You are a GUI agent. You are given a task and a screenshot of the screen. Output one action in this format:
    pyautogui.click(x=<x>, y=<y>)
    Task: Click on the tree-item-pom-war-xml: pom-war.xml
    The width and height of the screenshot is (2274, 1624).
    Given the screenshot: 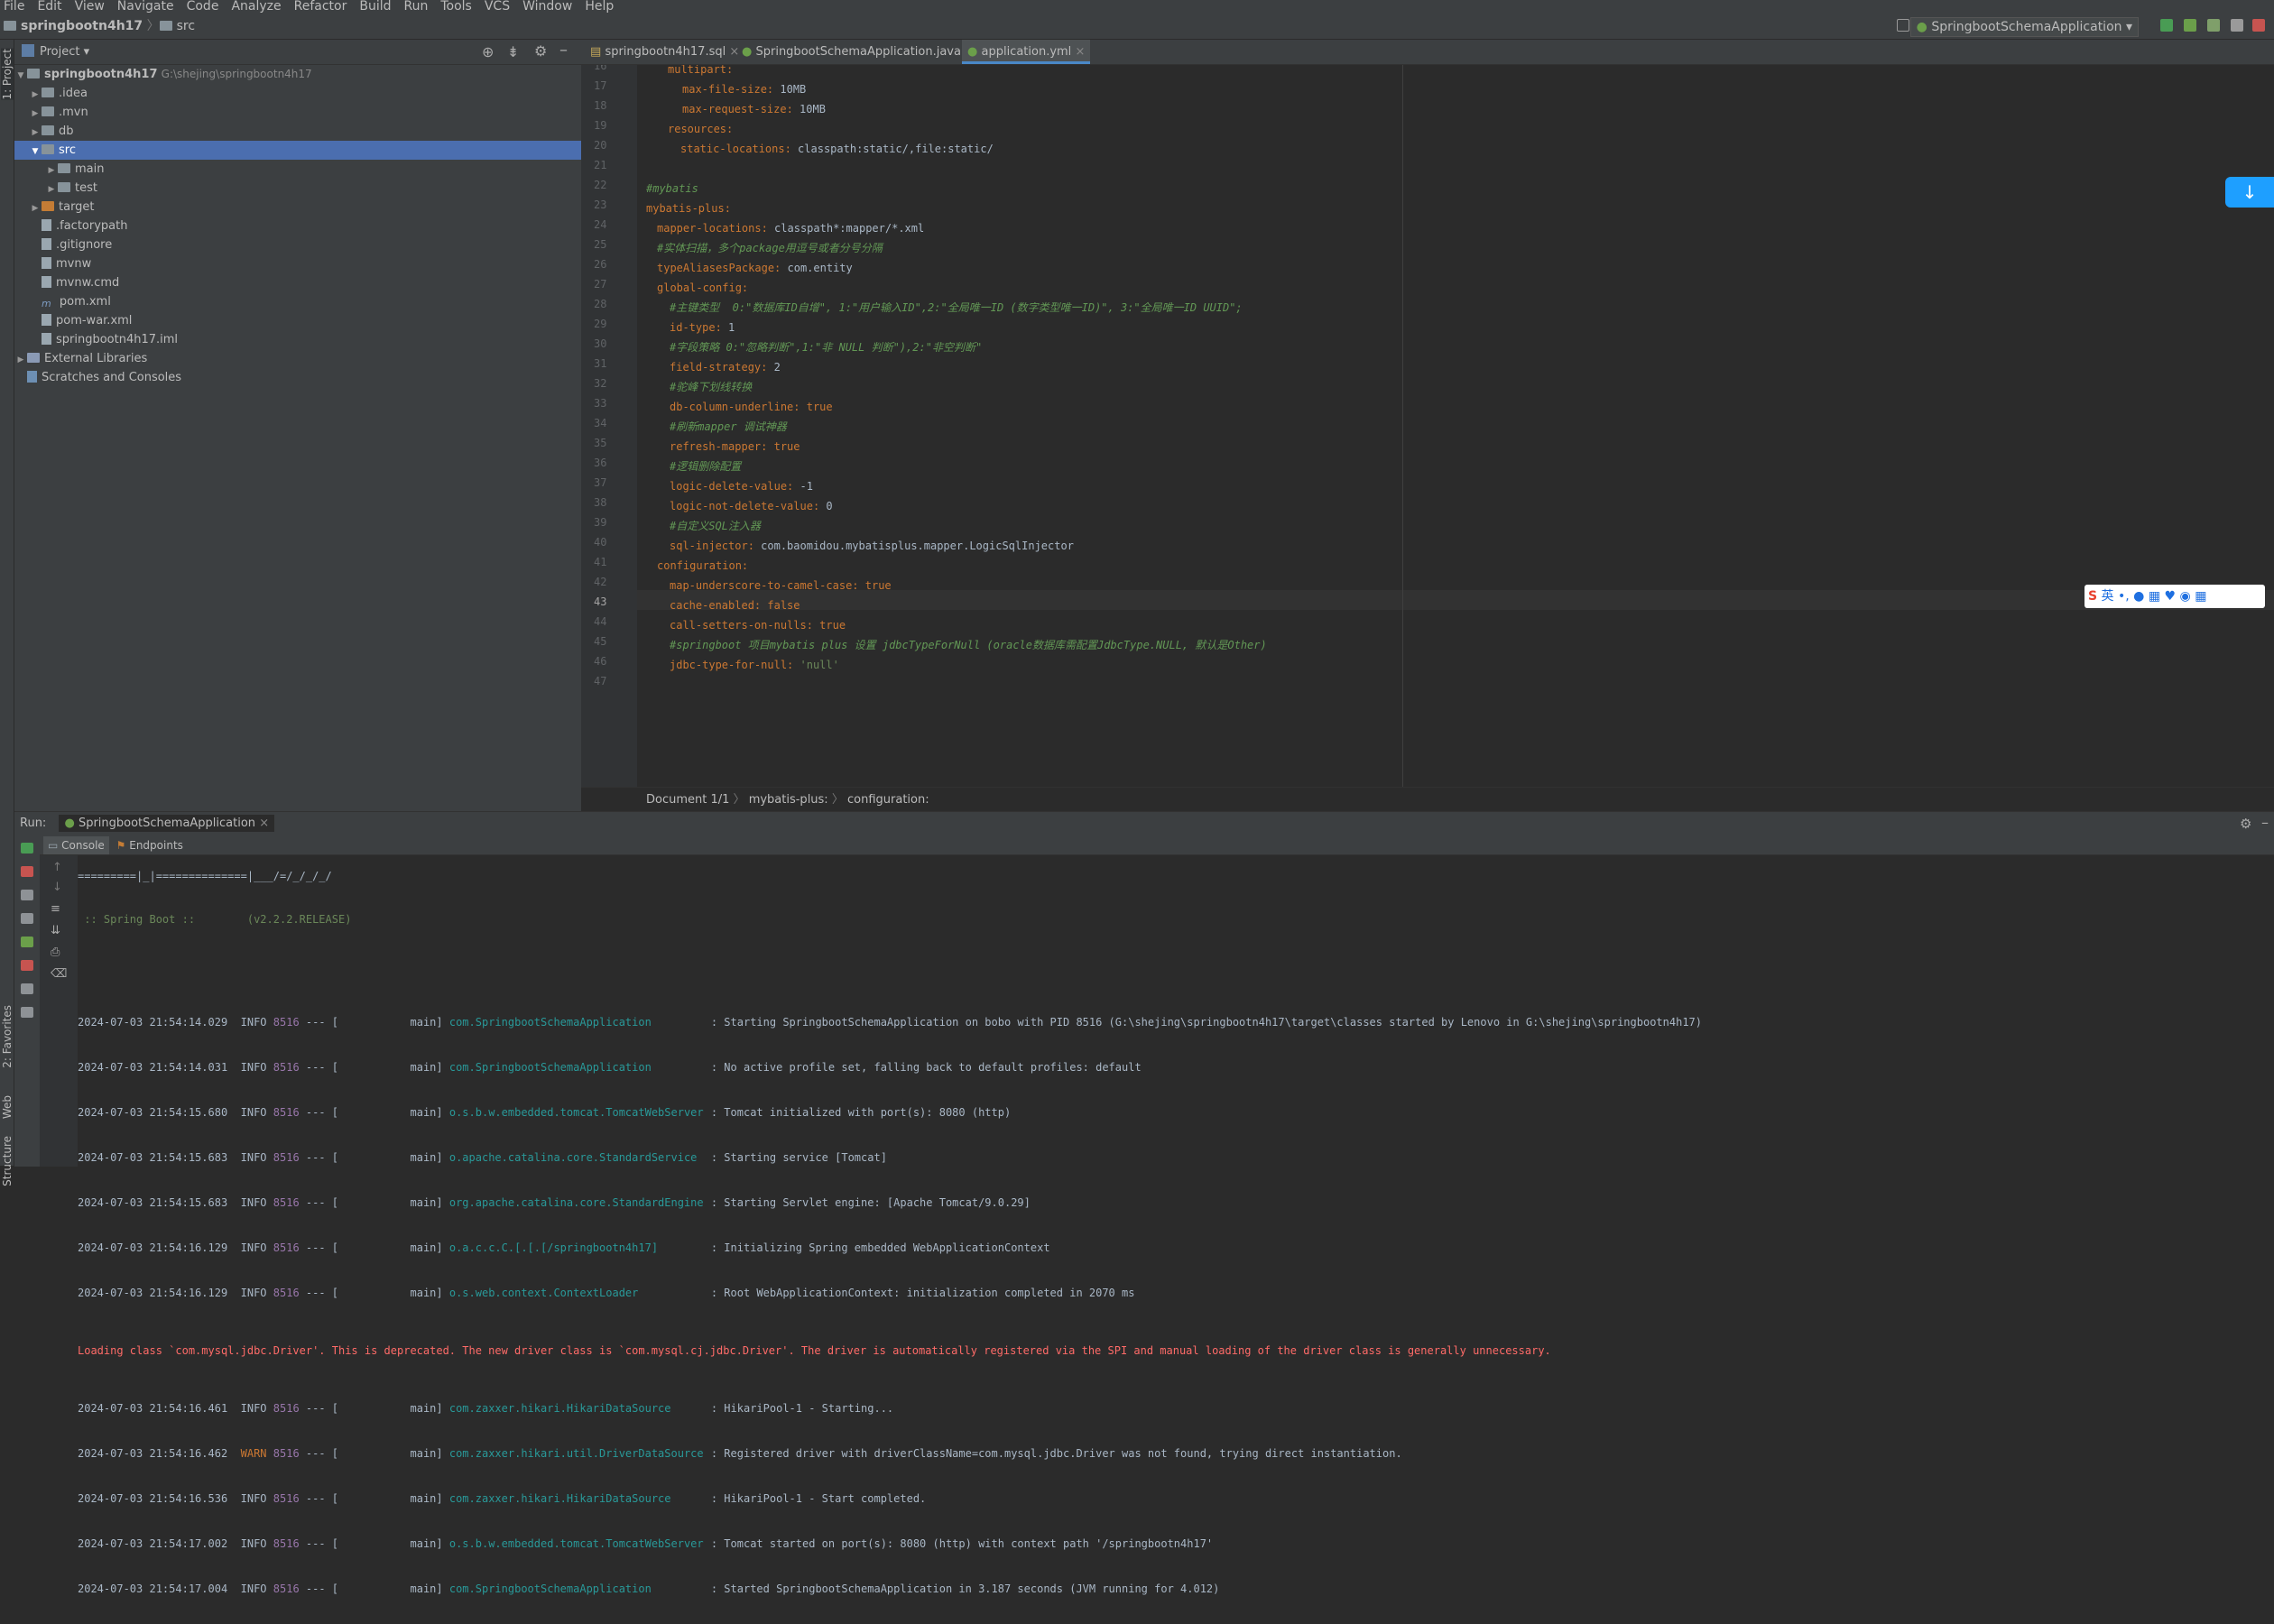 What is the action you would take?
    pyautogui.click(x=297, y=321)
    